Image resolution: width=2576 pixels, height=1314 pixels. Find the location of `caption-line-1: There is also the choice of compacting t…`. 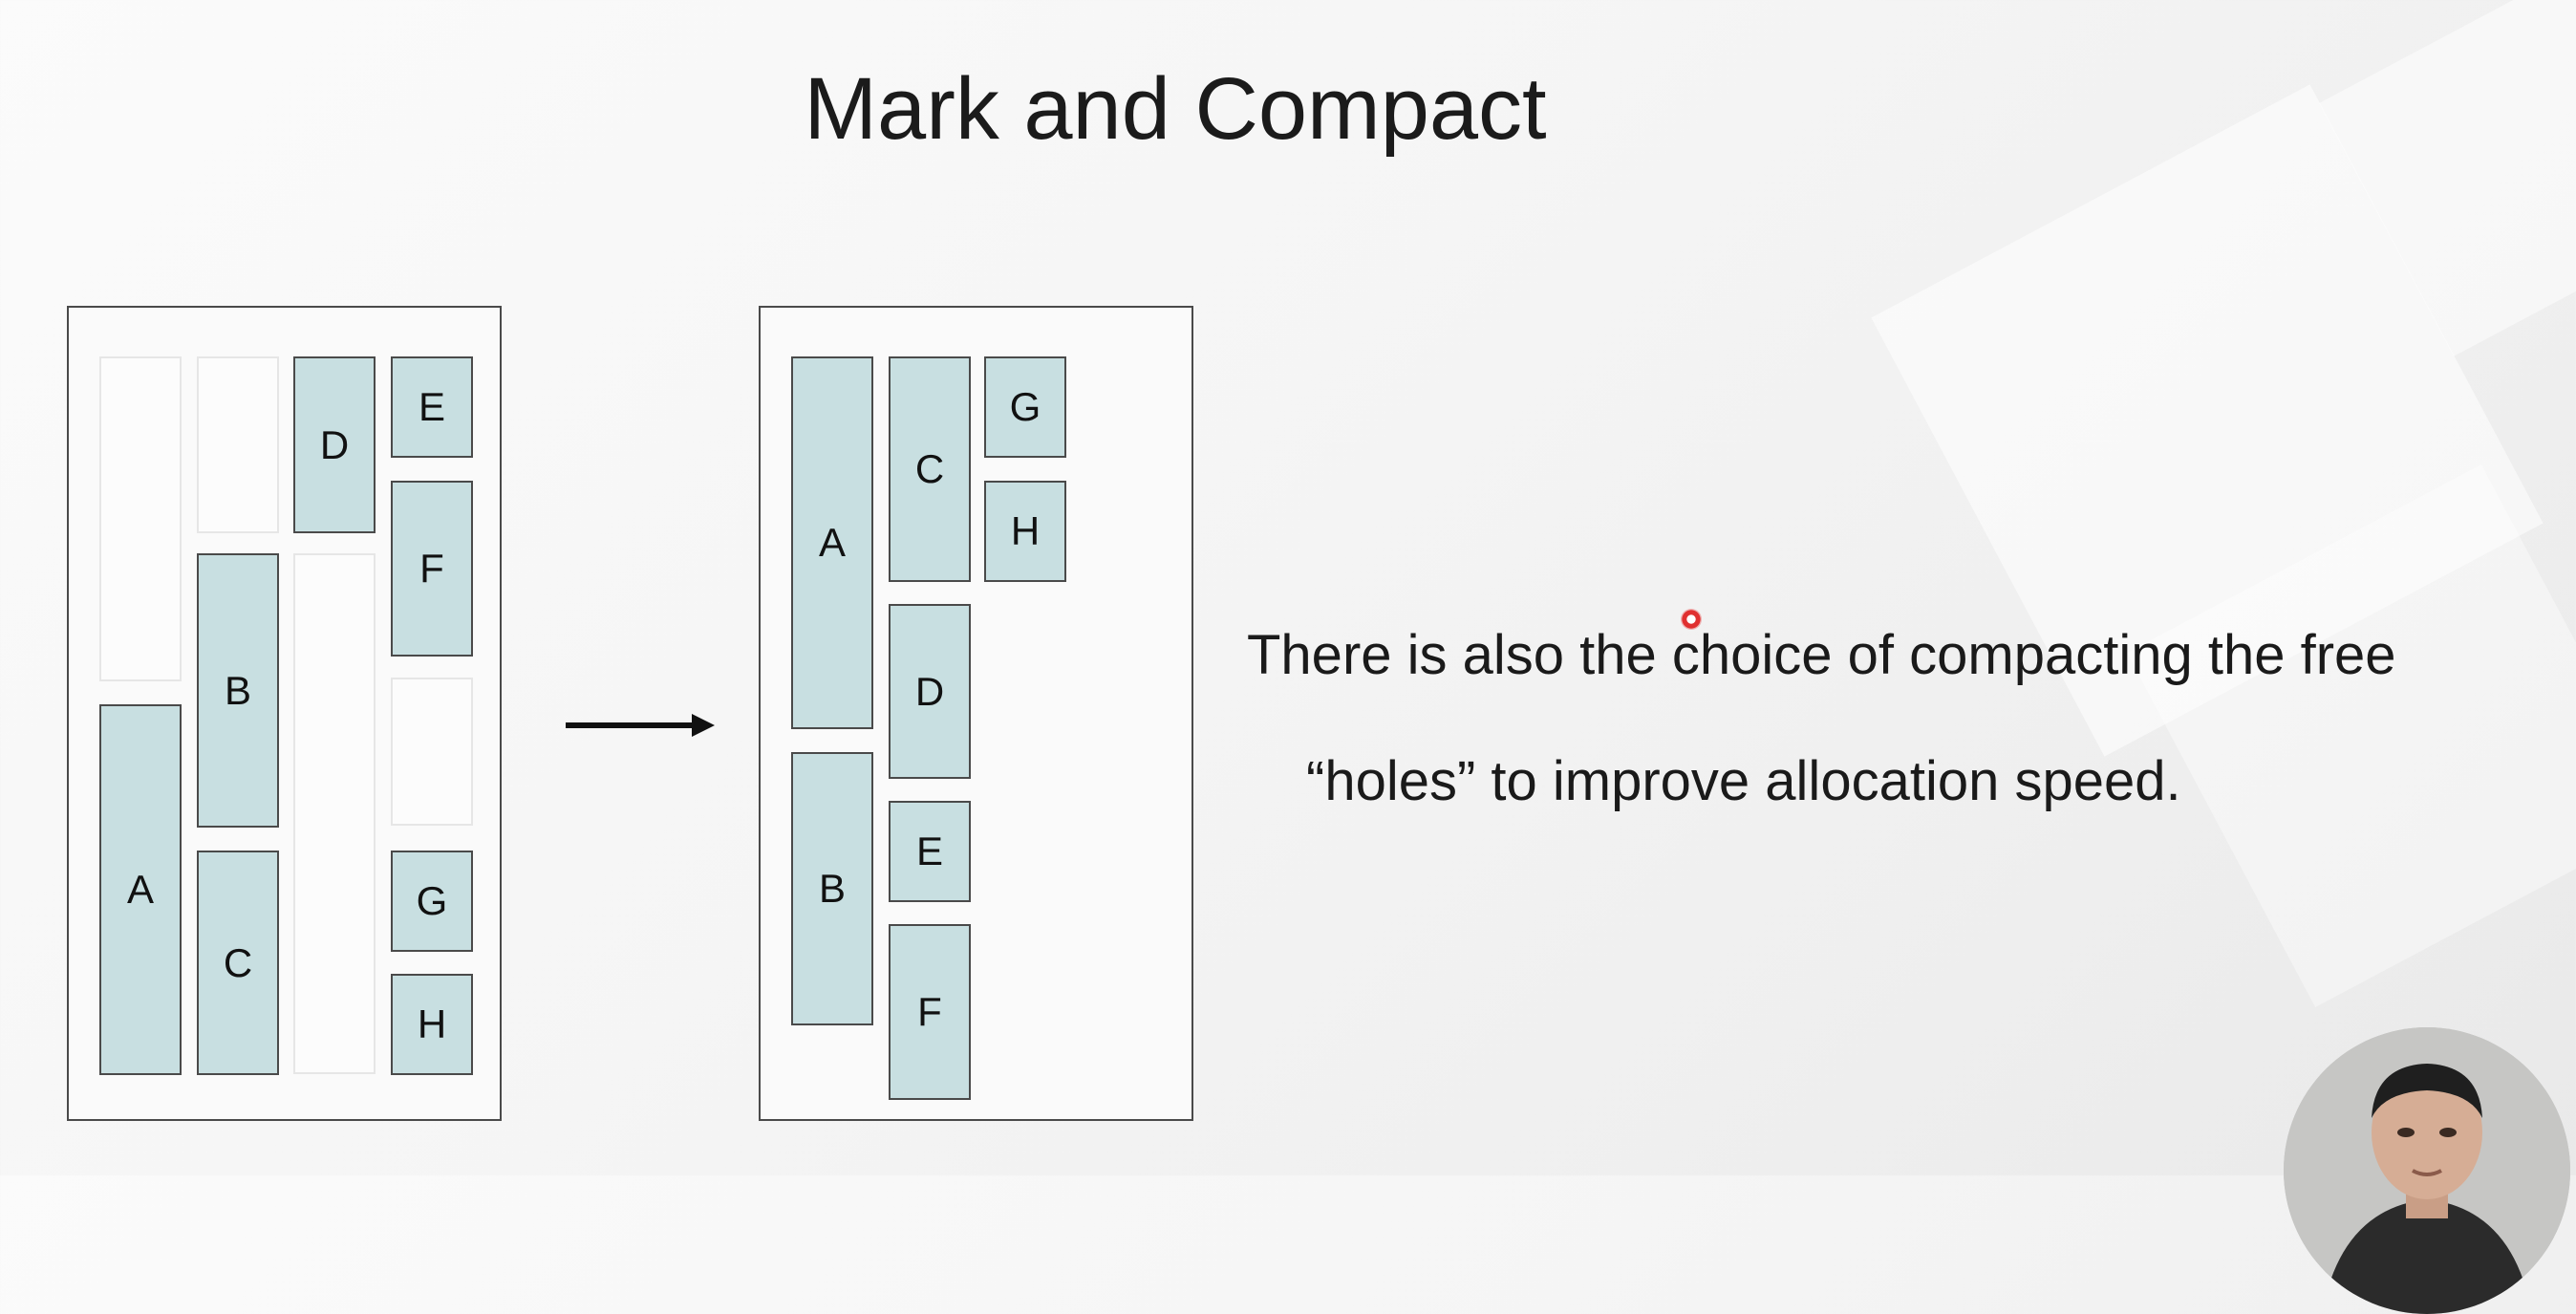

caption-line-1: There is also the choice of compacting t… is located at coordinates (1821, 655).